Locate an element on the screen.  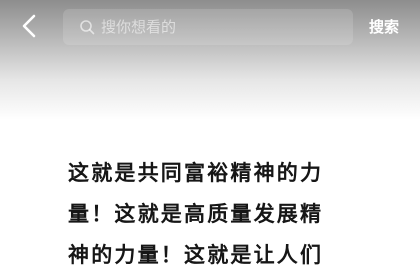
search-button: 搜索 is located at coordinates (384, 27).